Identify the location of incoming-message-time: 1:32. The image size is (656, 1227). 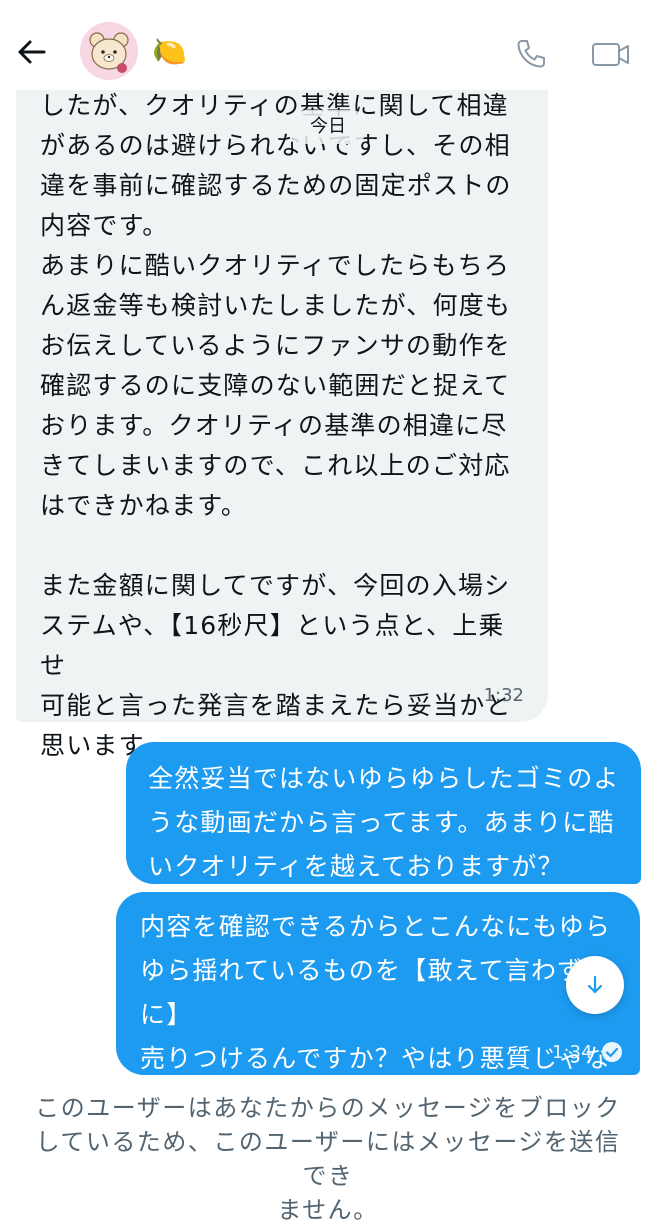
(503, 695).